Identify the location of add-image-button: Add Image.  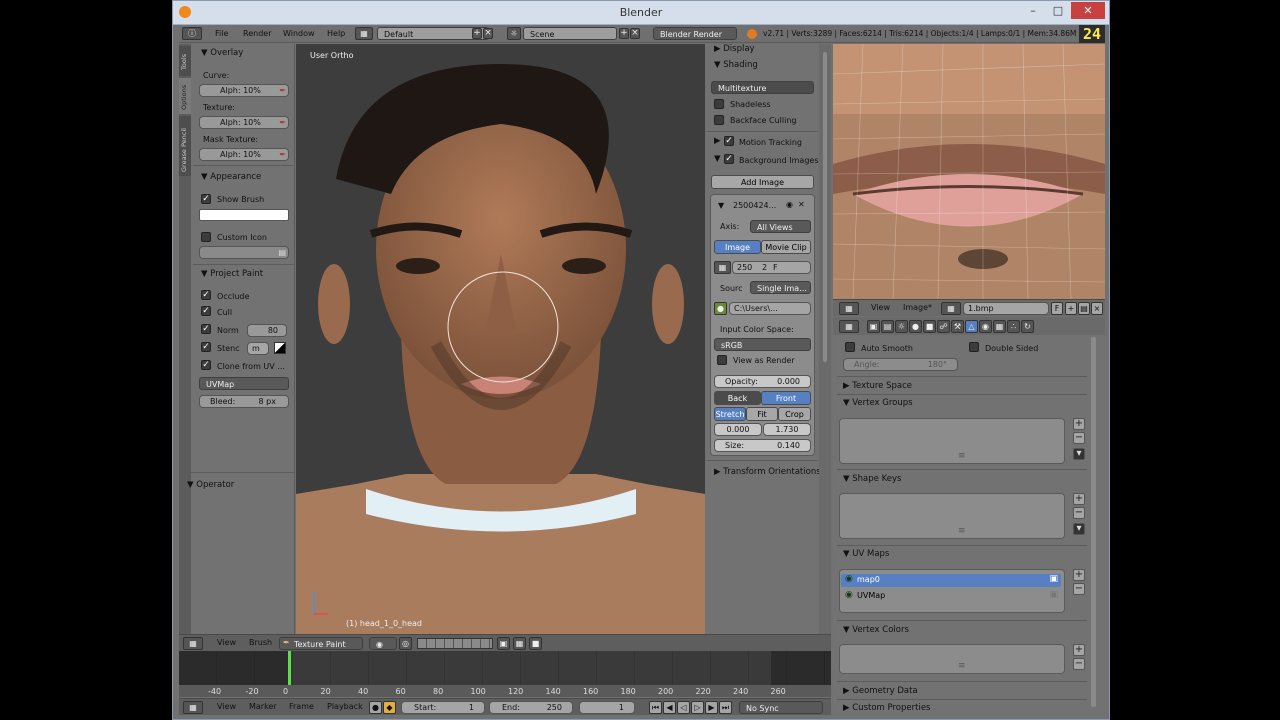
(762, 182).